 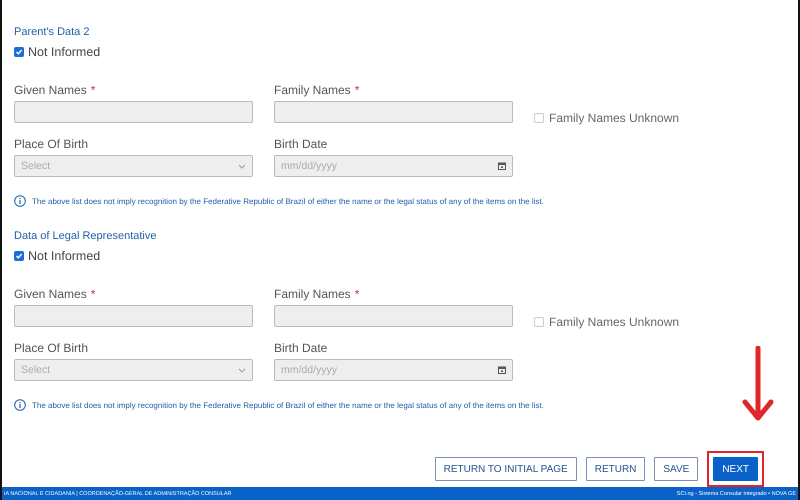 What do you see at coordinates (86, 236) in the screenshot?
I see `section-title: Data of Legal Representative` at bounding box center [86, 236].